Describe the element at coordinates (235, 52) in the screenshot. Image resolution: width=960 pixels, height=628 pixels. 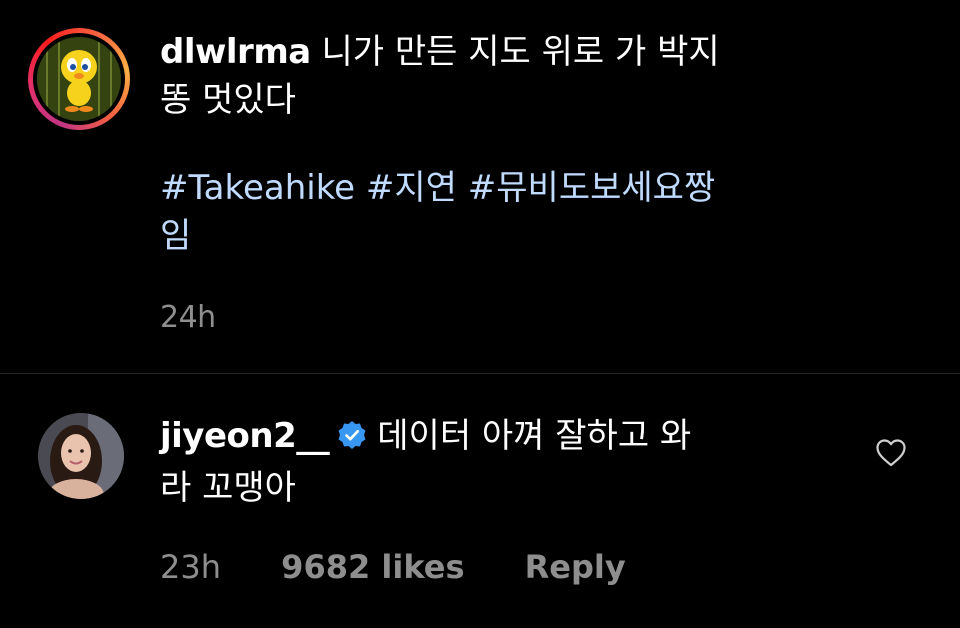
I see `post-author-username: dlwlrma` at that location.